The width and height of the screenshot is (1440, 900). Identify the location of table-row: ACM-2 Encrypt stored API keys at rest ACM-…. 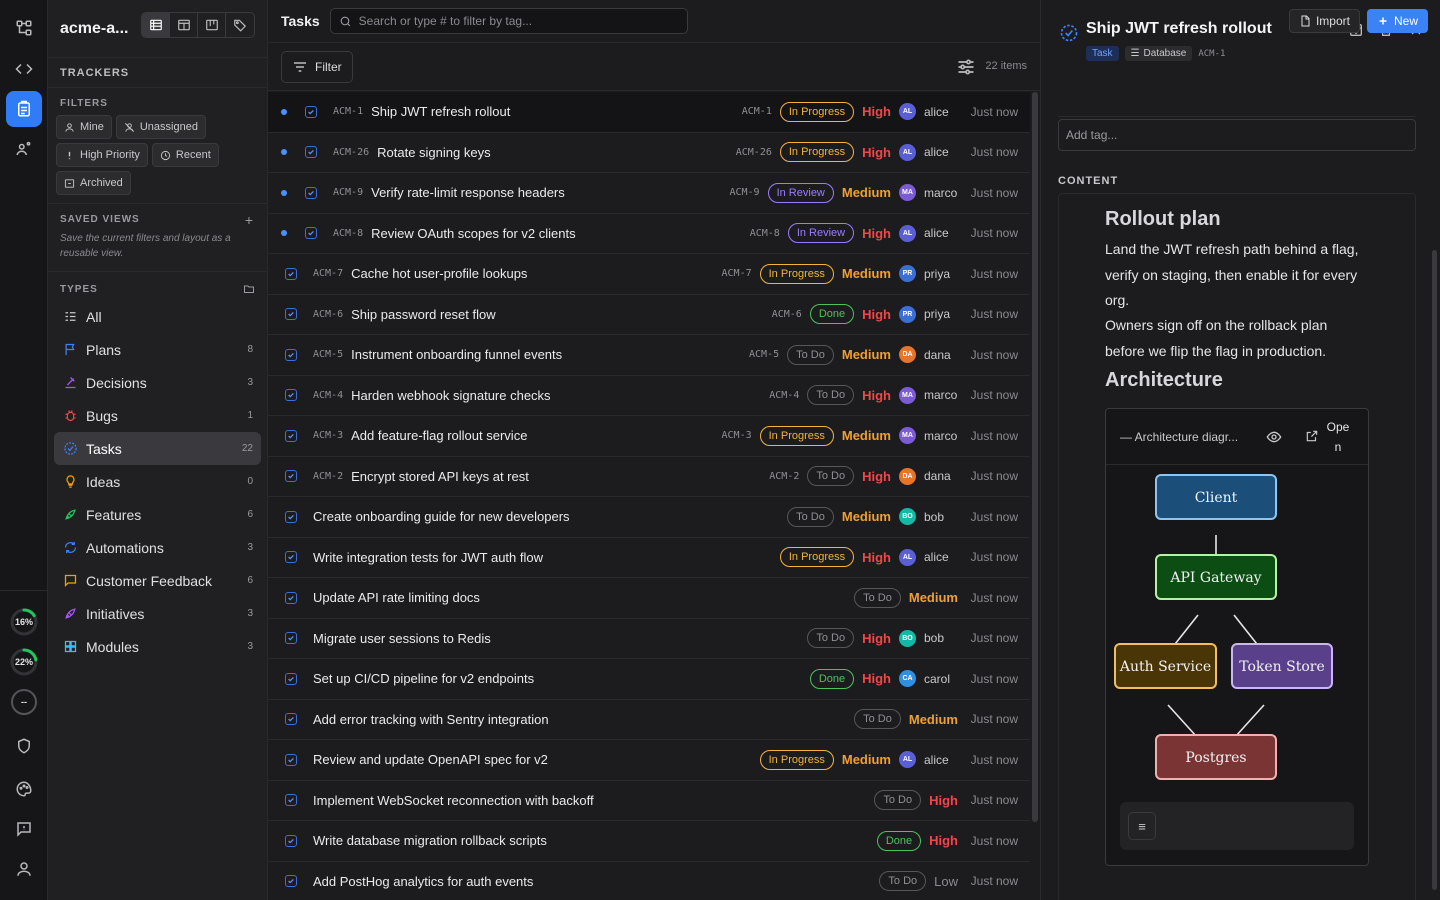
(649, 477).